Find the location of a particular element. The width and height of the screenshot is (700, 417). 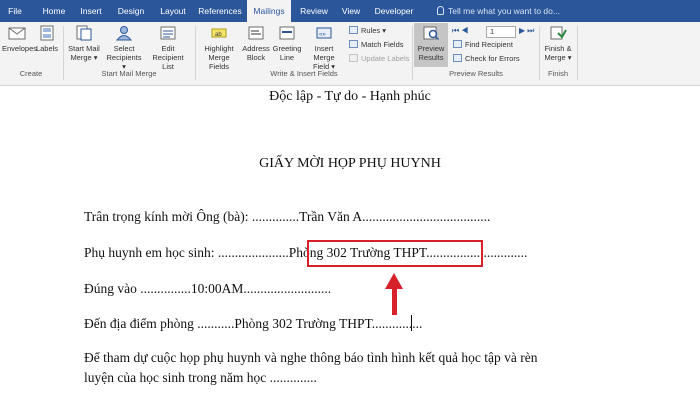

group-write-insert-label: Write & Insert Fields is located at coordinates (304, 73).